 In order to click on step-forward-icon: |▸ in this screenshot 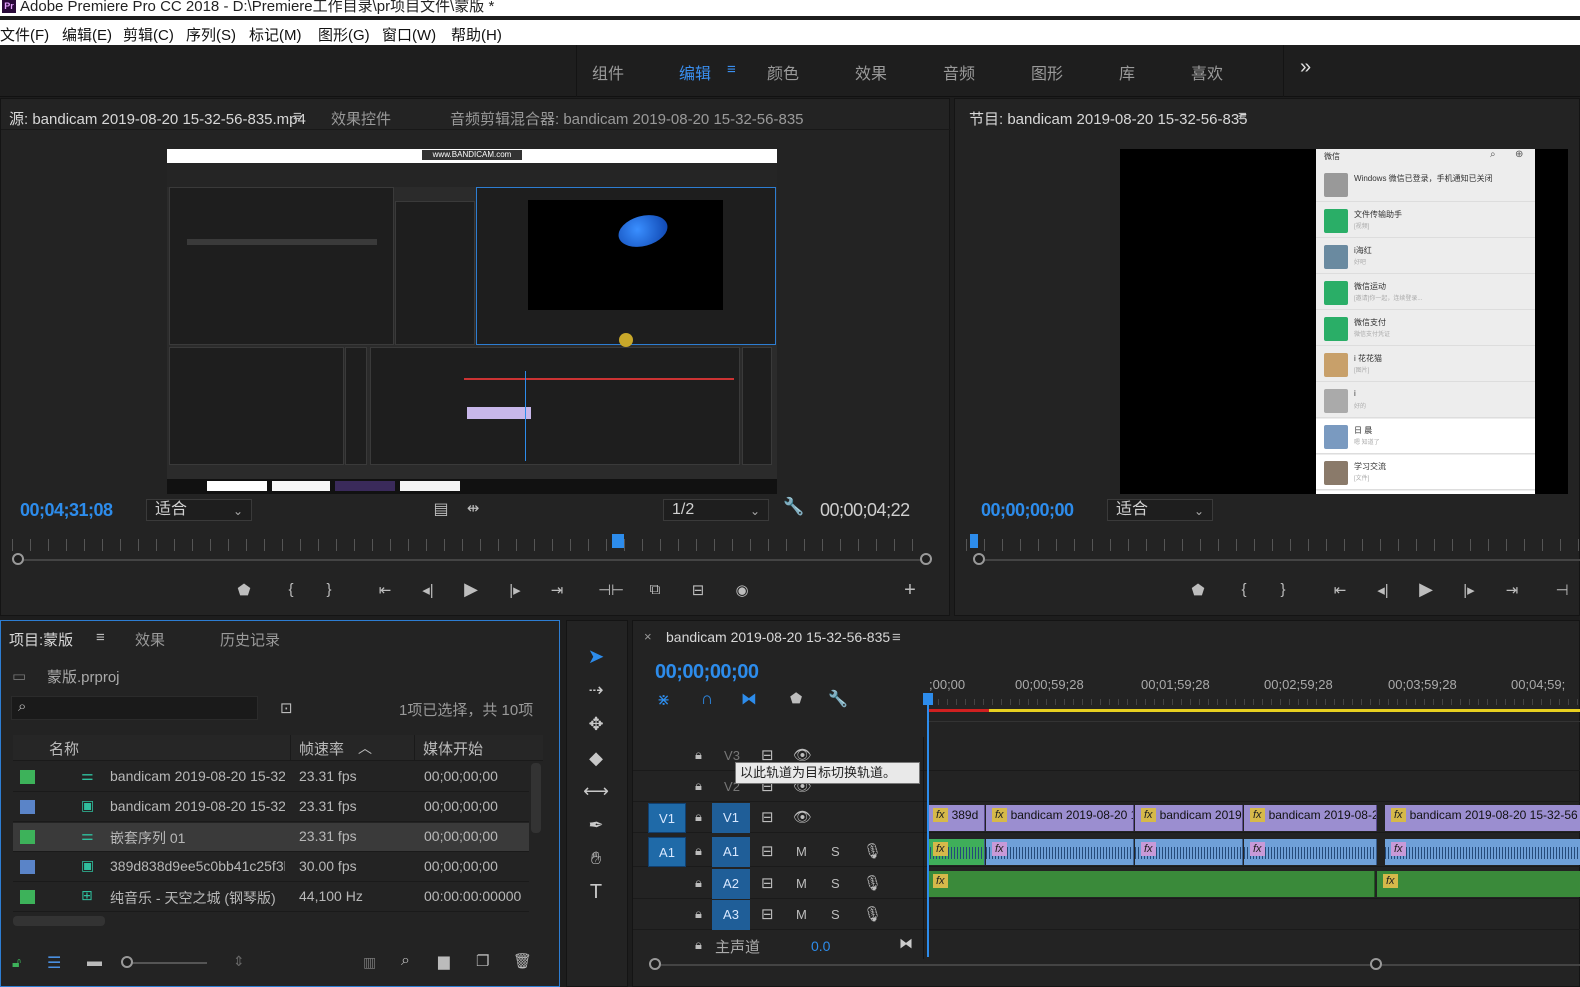, I will do `click(1469, 590)`.